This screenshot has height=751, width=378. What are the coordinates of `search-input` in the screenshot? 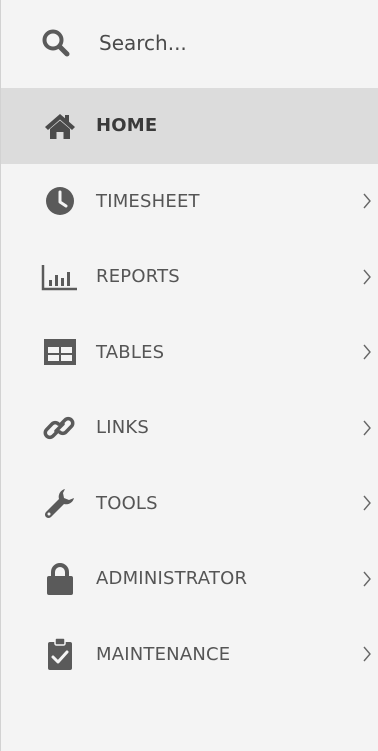 It's located at (224, 43).